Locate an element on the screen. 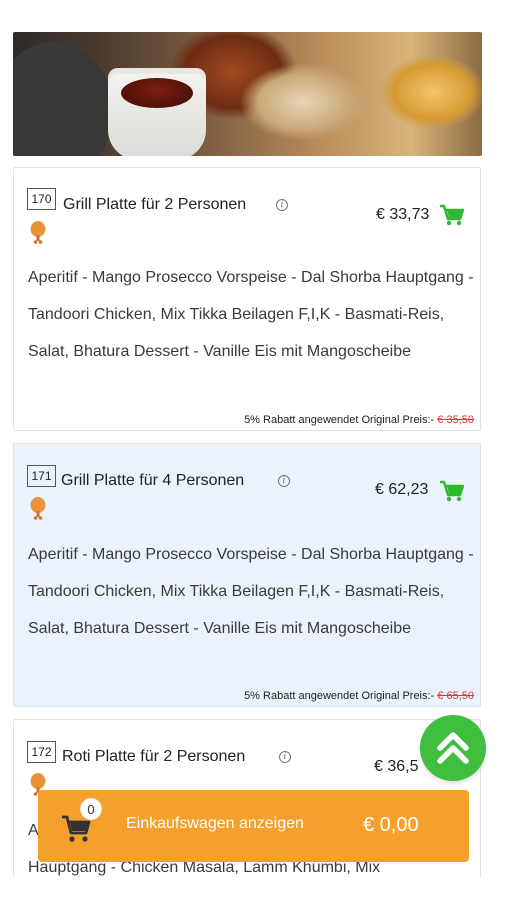  item-price: € 36,5 is located at coordinates (396, 766).